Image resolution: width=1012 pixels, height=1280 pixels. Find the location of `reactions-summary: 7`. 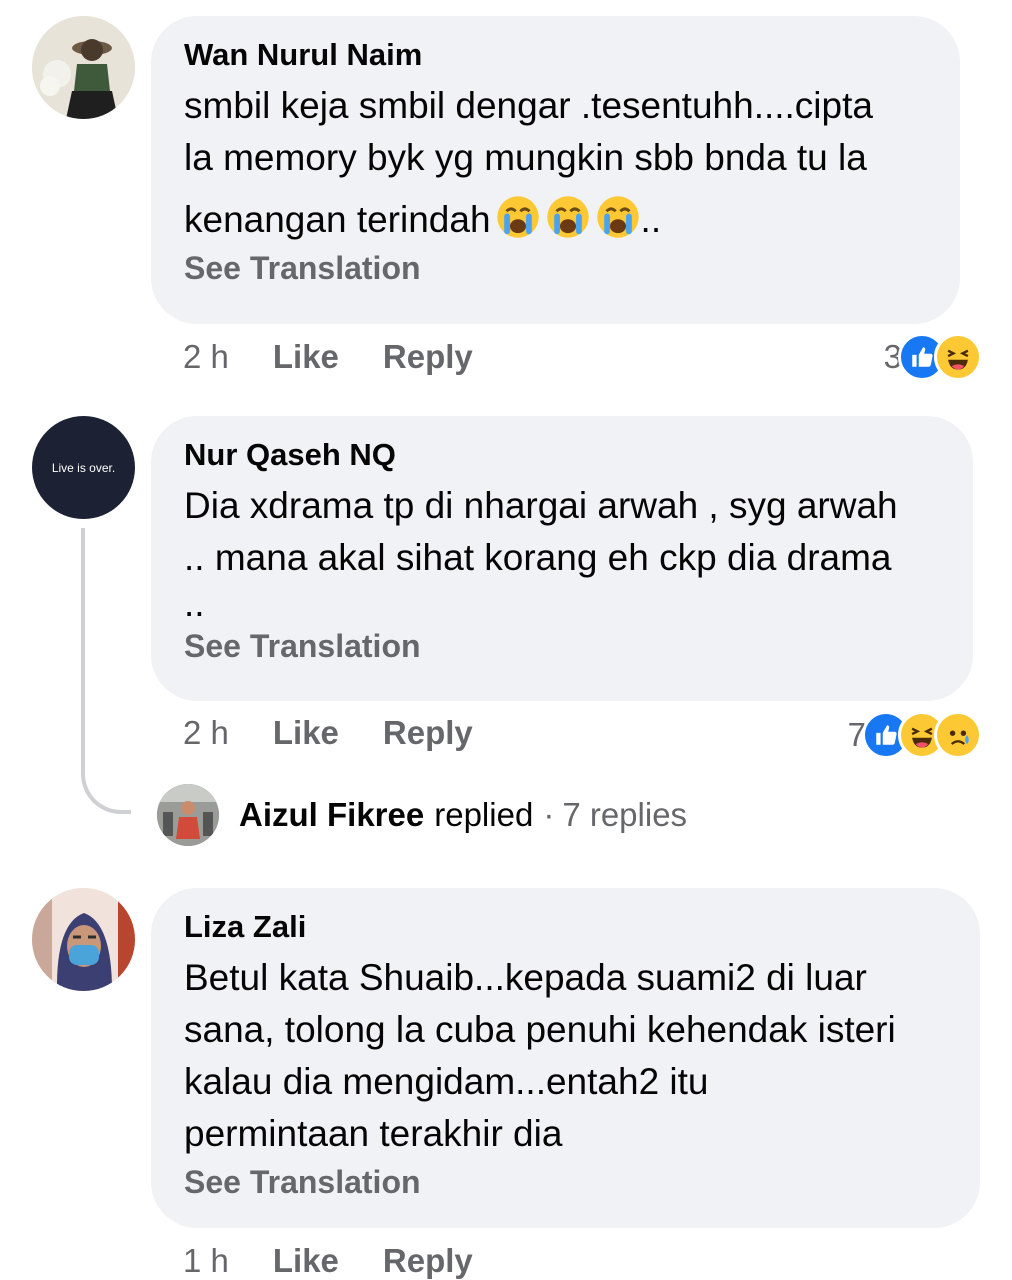

reactions-summary: 7 is located at coordinates (915, 735).